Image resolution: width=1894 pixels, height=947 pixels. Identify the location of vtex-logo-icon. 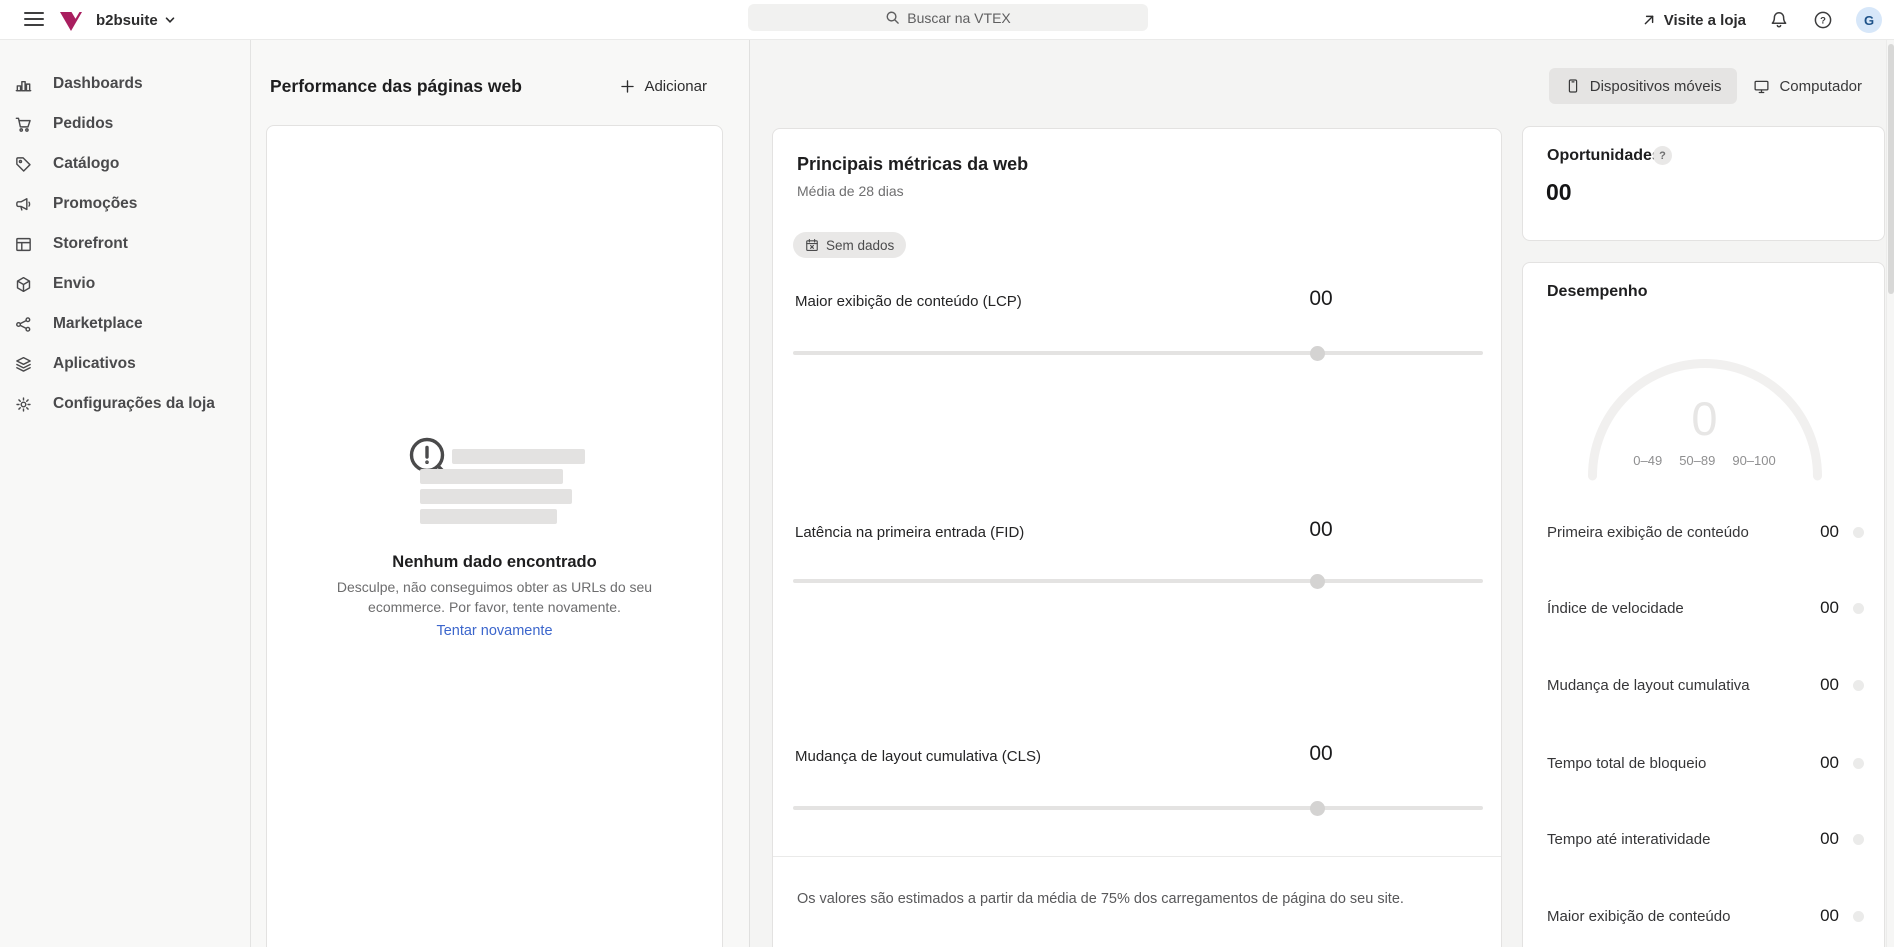
(71, 20).